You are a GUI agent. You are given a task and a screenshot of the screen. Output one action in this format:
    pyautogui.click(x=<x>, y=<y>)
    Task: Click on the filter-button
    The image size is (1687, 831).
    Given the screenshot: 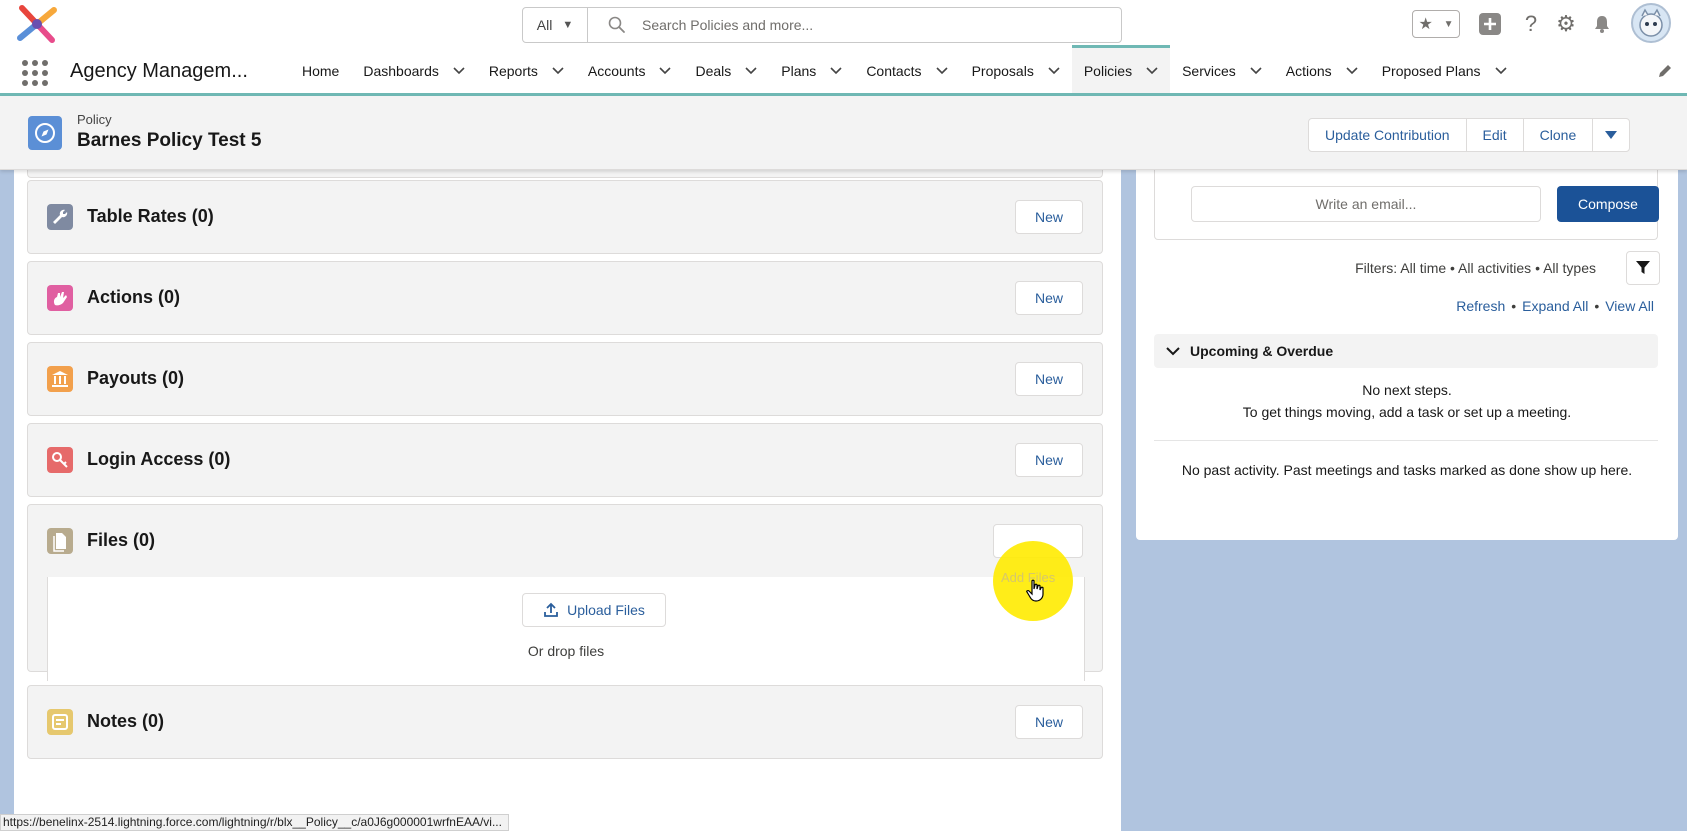 What is the action you would take?
    pyautogui.click(x=1643, y=268)
    